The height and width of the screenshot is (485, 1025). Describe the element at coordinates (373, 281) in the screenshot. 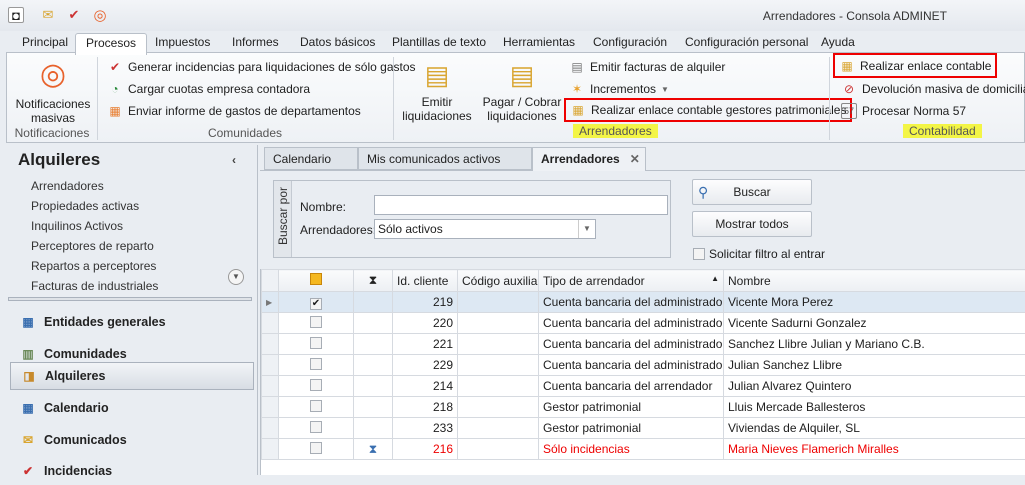

I see `col-header-status: ⧗` at that location.